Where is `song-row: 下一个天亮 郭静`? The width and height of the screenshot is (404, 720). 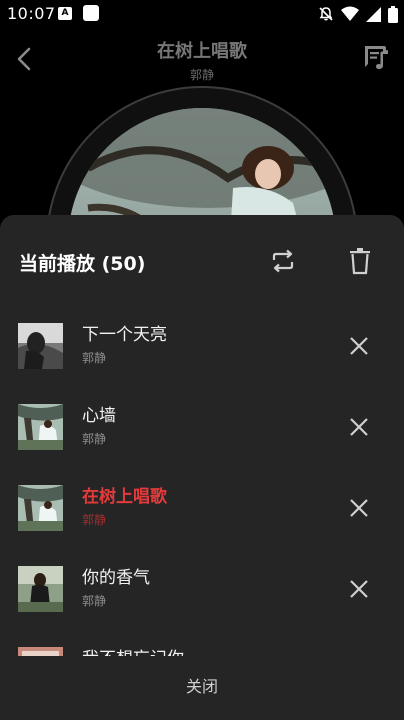 song-row: 下一个天亮 郭静 is located at coordinates (202, 346).